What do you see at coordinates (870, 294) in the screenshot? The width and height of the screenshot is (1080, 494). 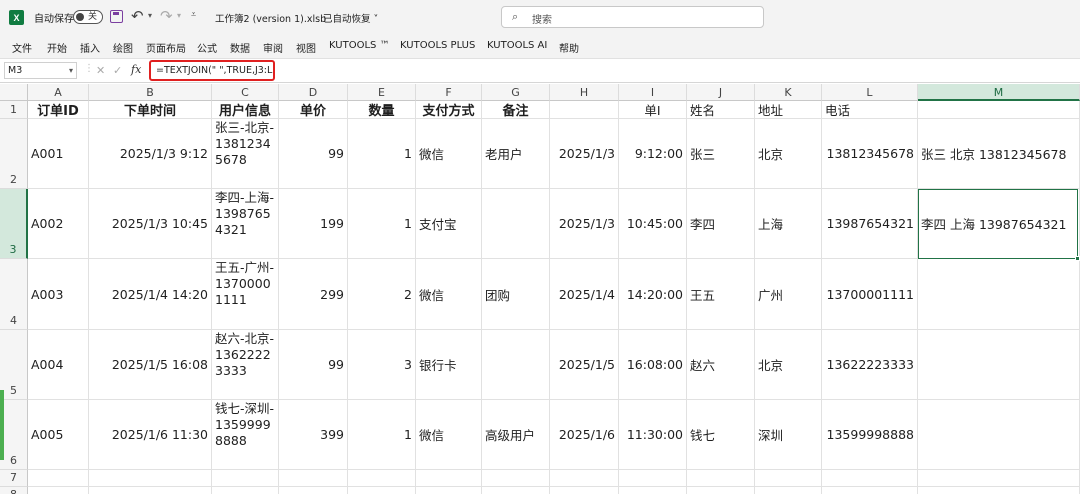 I see `cell-l4: 13700001111` at bounding box center [870, 294].